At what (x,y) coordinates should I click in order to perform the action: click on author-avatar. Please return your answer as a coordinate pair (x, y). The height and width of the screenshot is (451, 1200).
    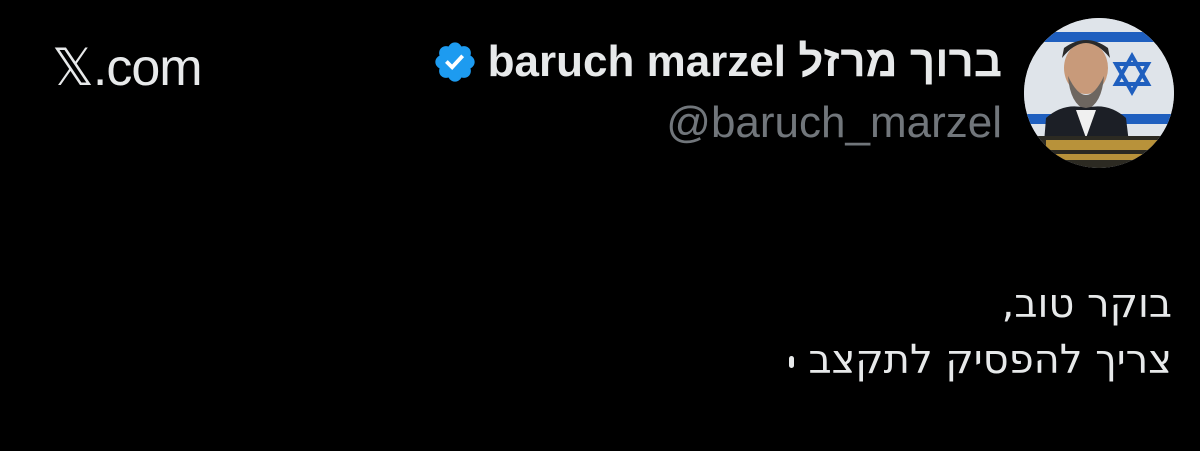
    Looking at the image, I should click on (1099, 93).